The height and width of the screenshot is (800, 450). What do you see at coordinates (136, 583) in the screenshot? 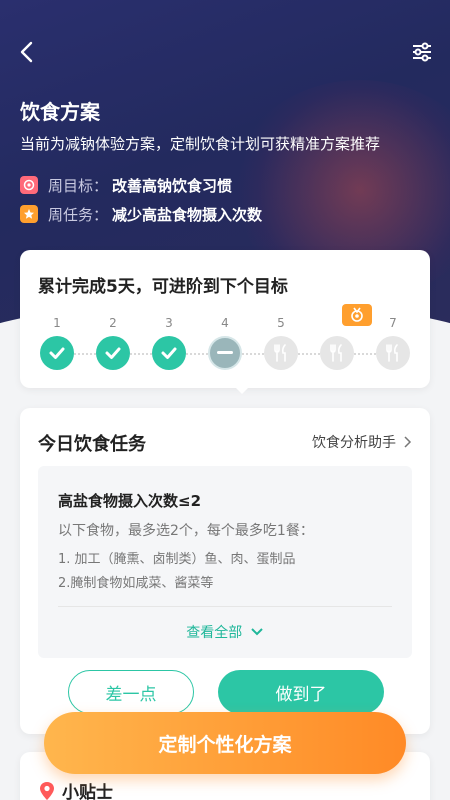
I see `task-item-2: 2.腌制食物如咸菜、酱菜等` at bounding box center [136, 583].